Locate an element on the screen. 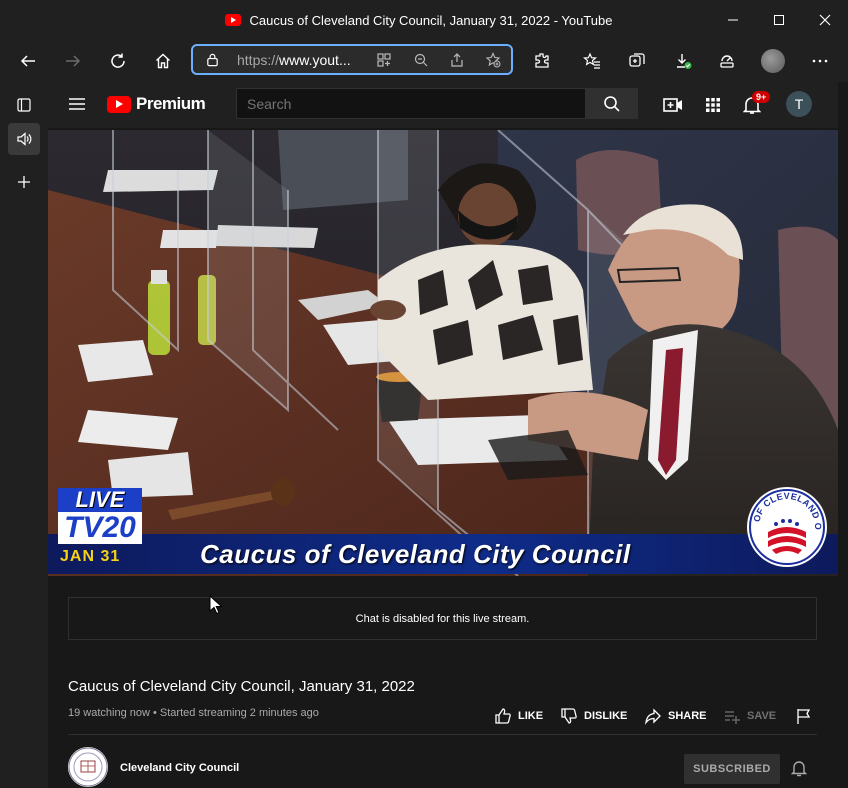  thumbs-up-icon is located at coordinates (503, 716).